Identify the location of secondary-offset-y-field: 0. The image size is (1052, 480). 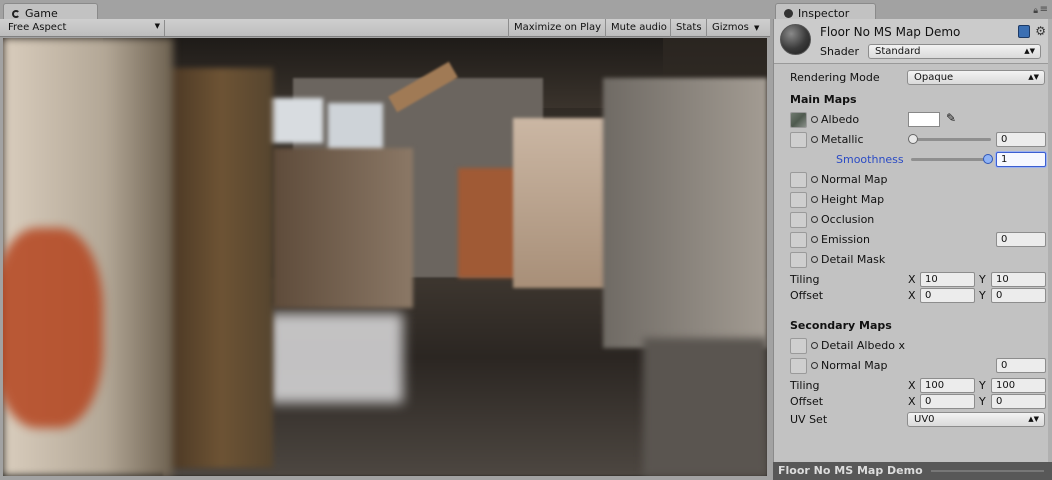
(1018, 401).